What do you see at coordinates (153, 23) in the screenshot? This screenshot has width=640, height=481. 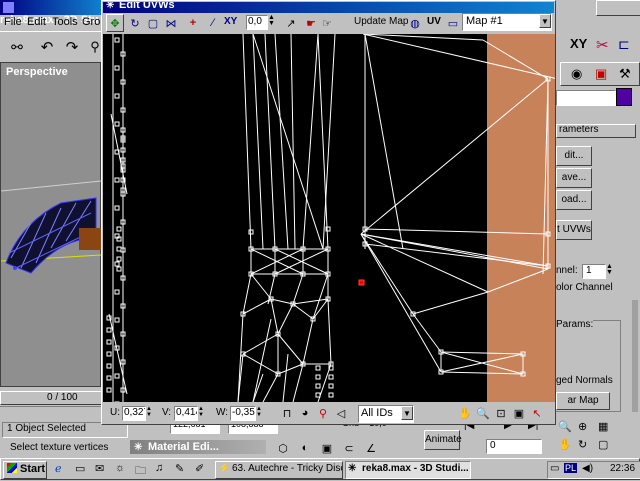 I see `scale-icon: ▢` at bounding box center [153, 23].